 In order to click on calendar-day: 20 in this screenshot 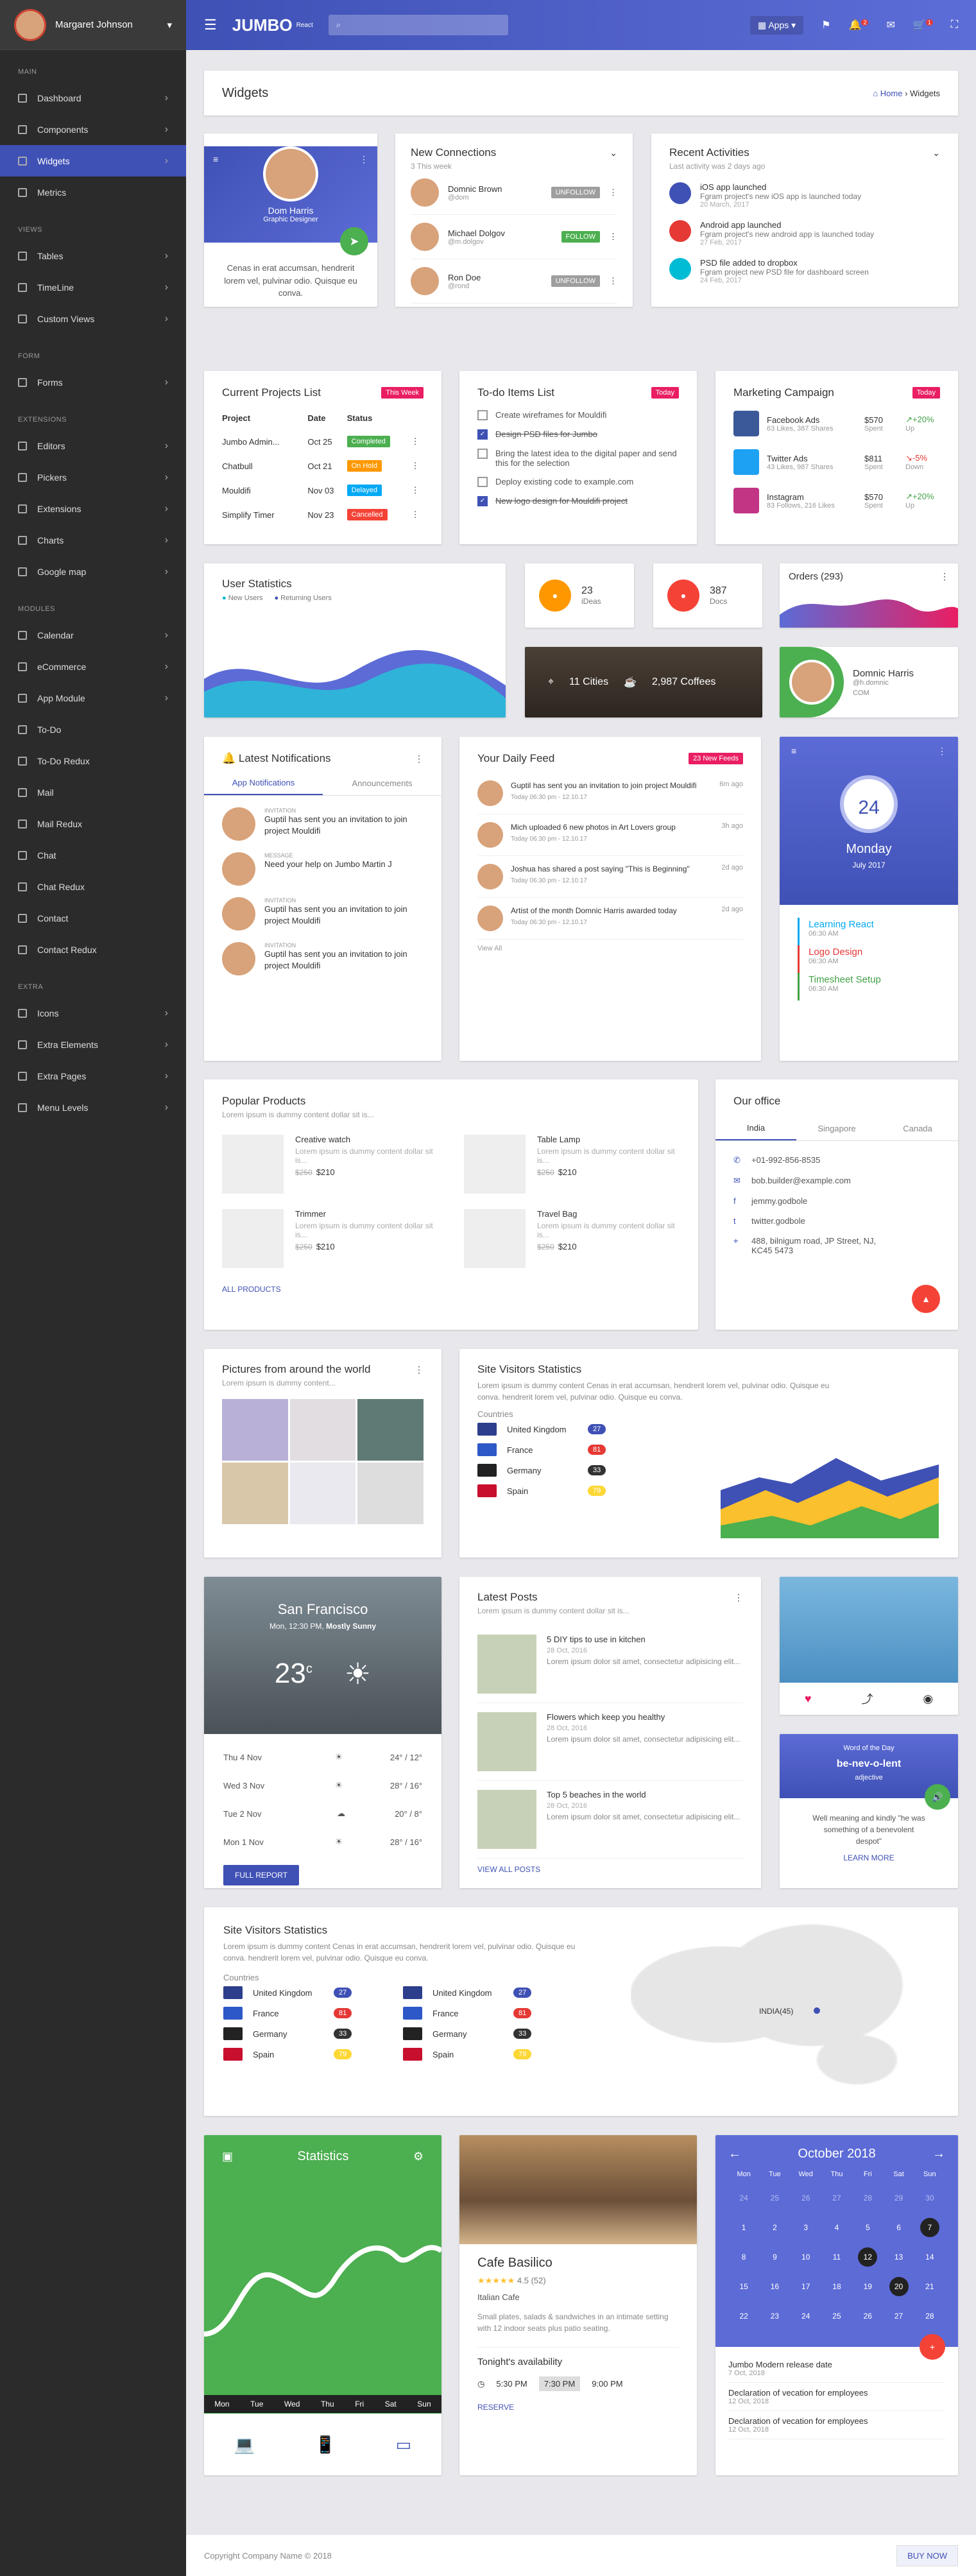, I will do `click(899, 2286)`.